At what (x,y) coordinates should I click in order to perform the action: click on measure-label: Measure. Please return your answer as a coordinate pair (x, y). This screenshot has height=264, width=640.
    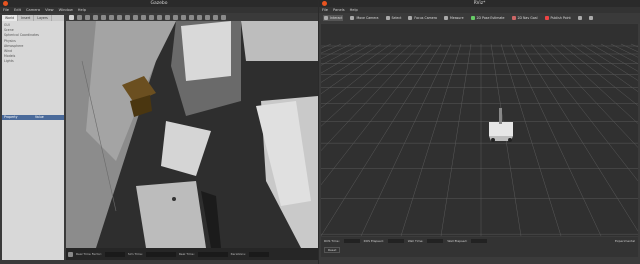
    Looking at the image, I should click on (456, 18).